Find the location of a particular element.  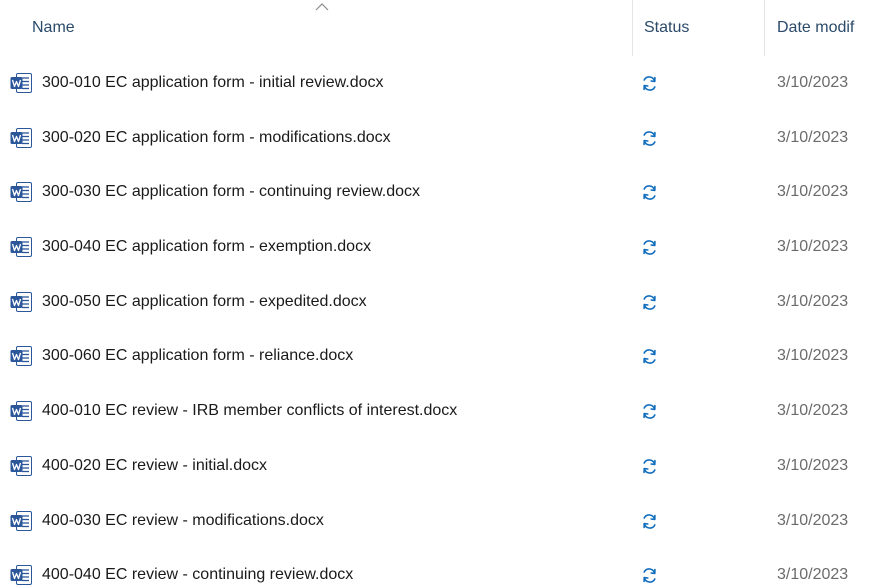

column-header-row: Name Status Date modif is located at coordinates (441, 28).